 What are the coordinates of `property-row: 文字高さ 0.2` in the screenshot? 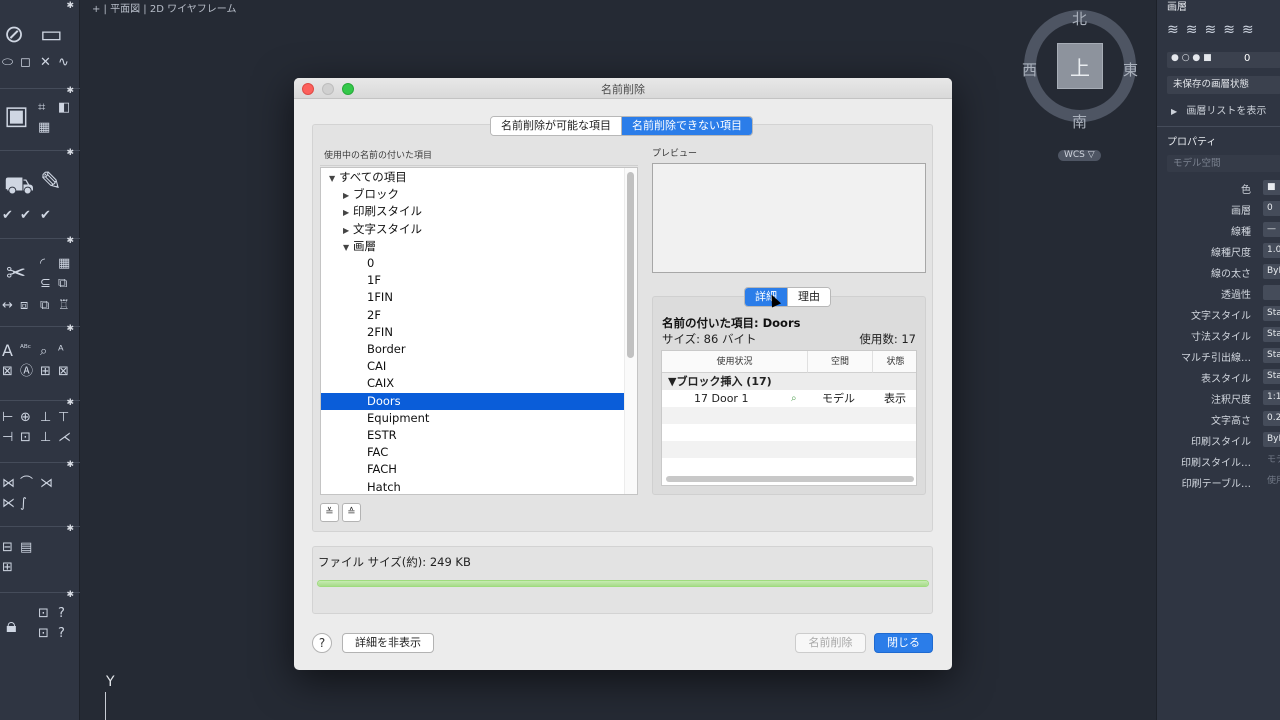 It's located at (1218, 419).